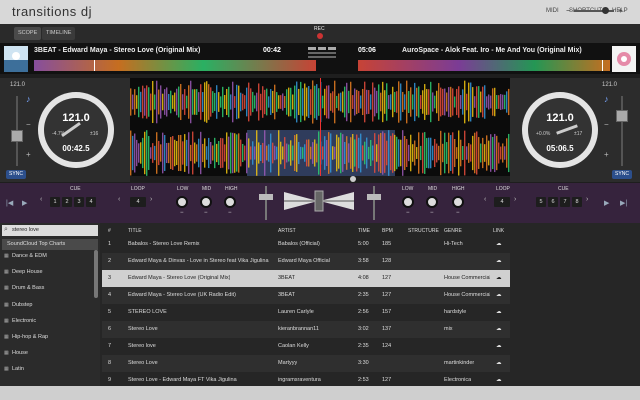  I want to click on genre-item: Dubstep, so click(22, 305).